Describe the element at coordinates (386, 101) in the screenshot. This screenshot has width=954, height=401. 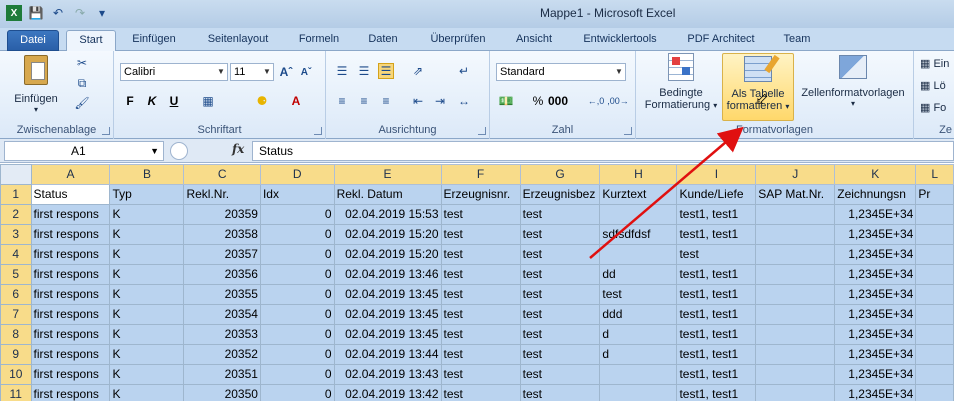
I see `align-right-icon: ≡` at that location.